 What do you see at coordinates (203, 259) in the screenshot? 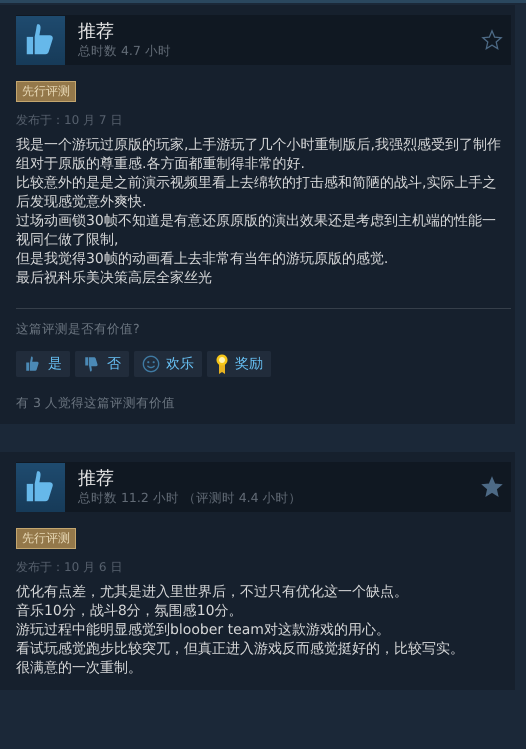
I see `review-text: 但是我觉得30帧的动画看上去非常有当年的游玩原版的感觉.` at bounding box center [203, 259].